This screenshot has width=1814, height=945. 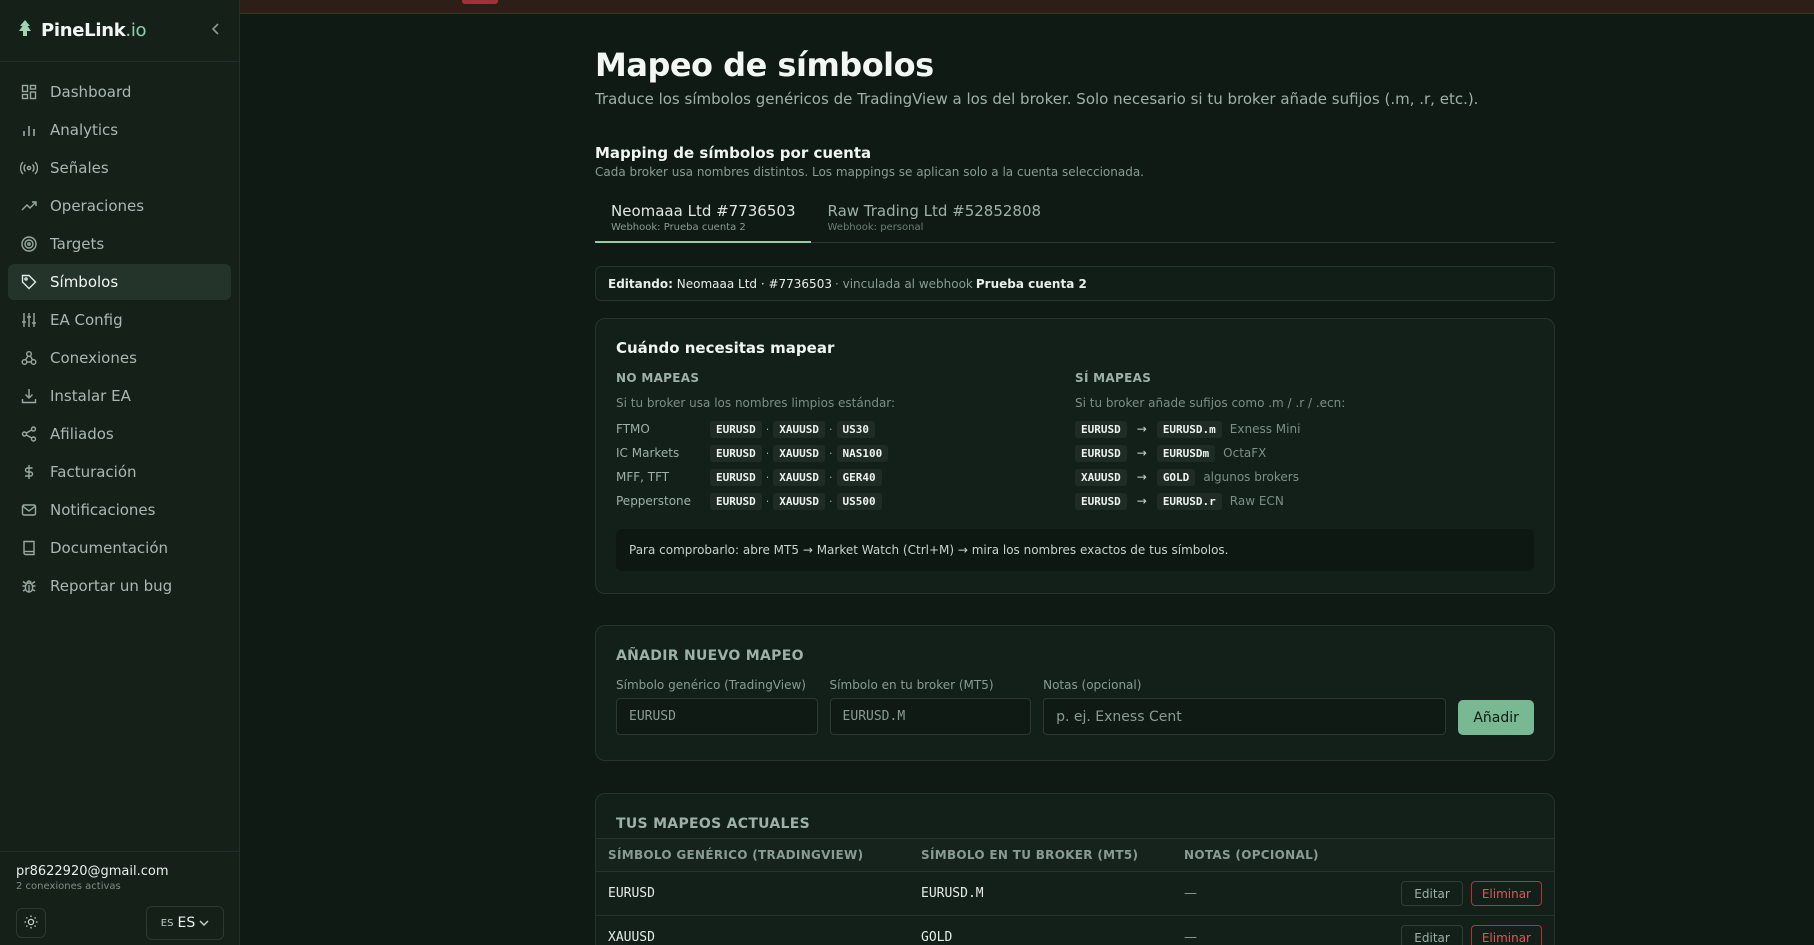 I want to click on broker-symbol-field: Símbolo en tu broker (MT5) EURUSD.M, so click(x=930, y=706).